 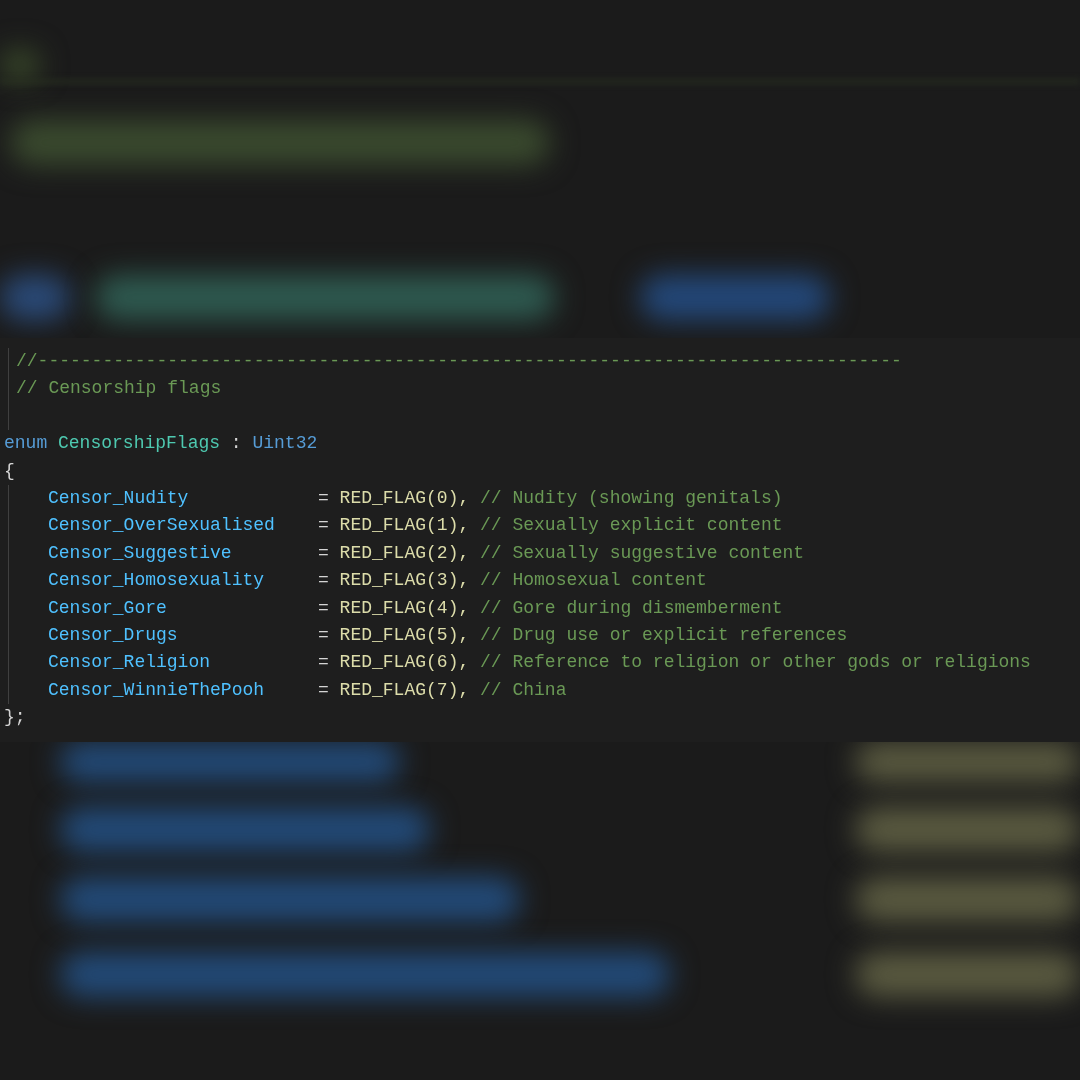 What do you see at coordinates (459, 361) in the screenshot?
I see `code-comment: //--------------------------------------------------------------------------------` at bounding box center [459, 361].